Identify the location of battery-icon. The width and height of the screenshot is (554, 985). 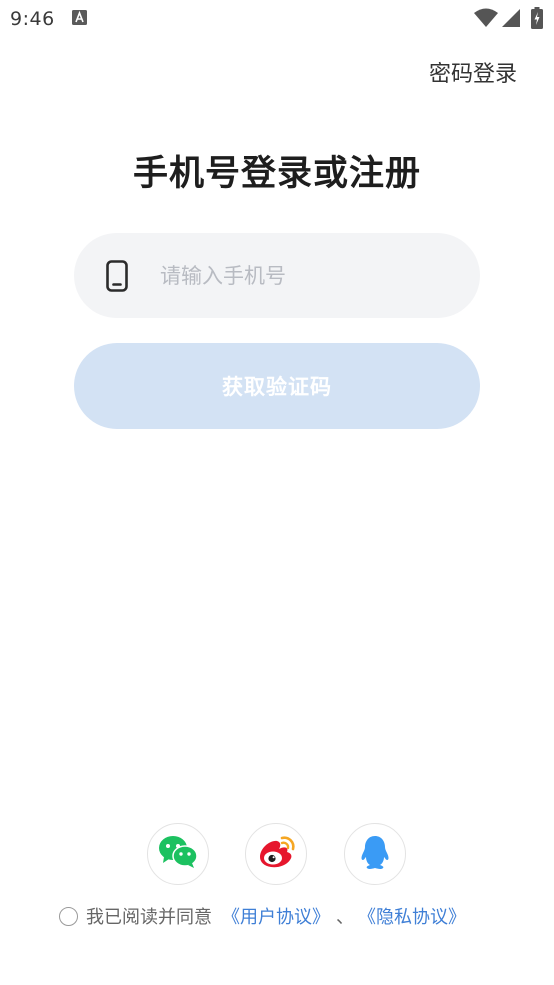
(537, 20).